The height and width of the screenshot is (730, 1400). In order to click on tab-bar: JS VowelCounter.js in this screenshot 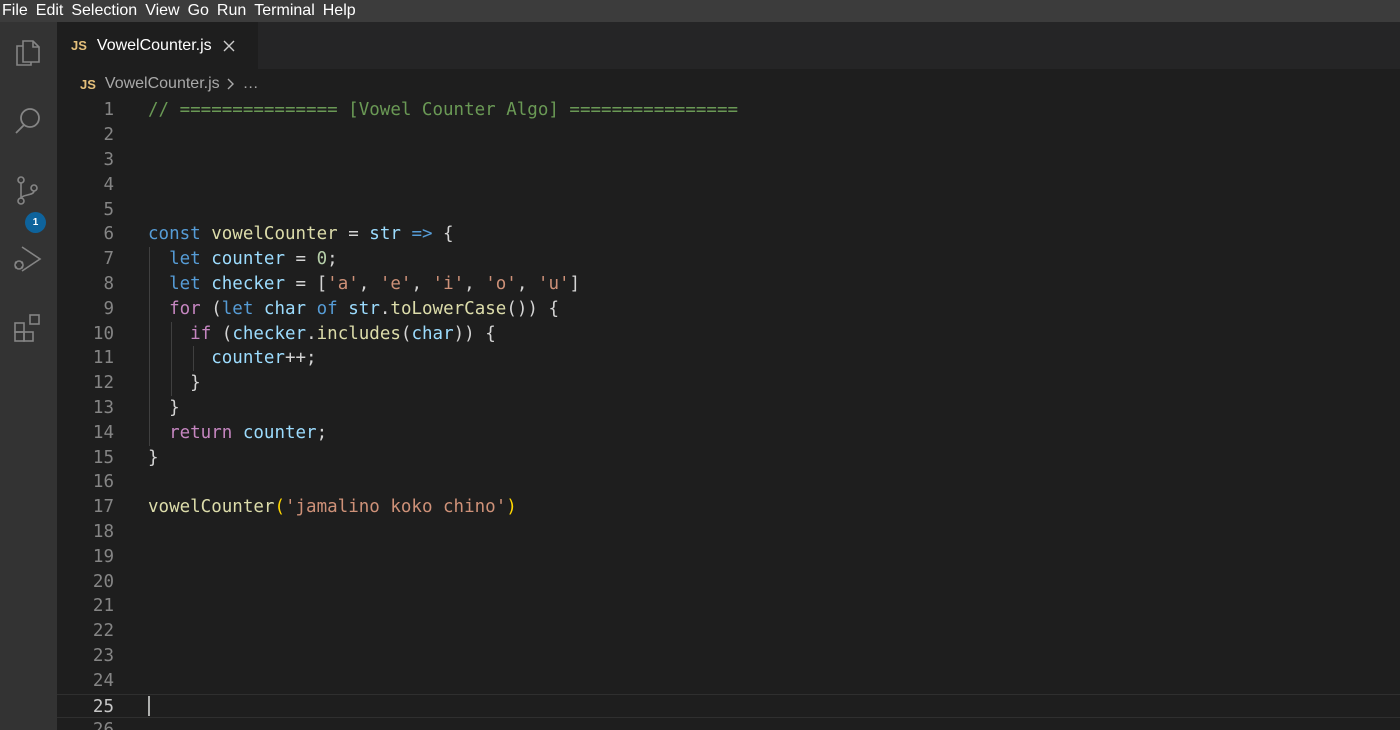, I will do `click(728, 45)`.